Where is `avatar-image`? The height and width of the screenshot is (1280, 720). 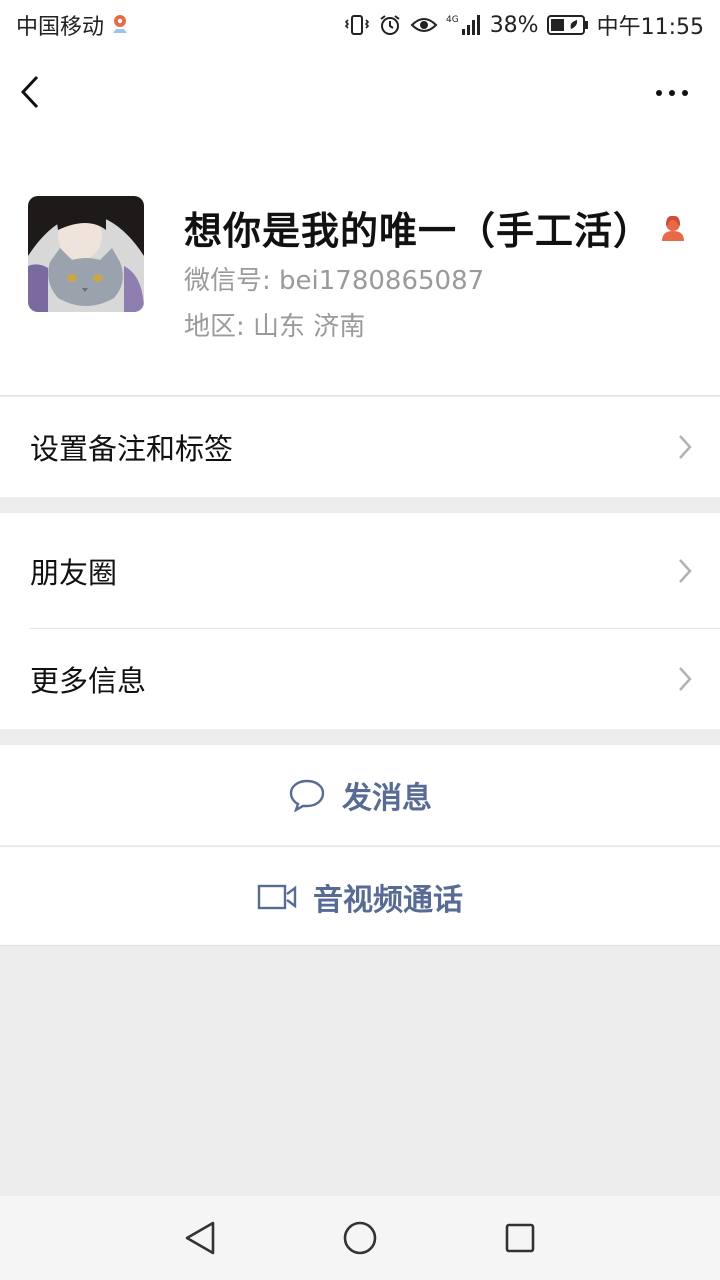 avatar-image is located at coordinates (86, 254).